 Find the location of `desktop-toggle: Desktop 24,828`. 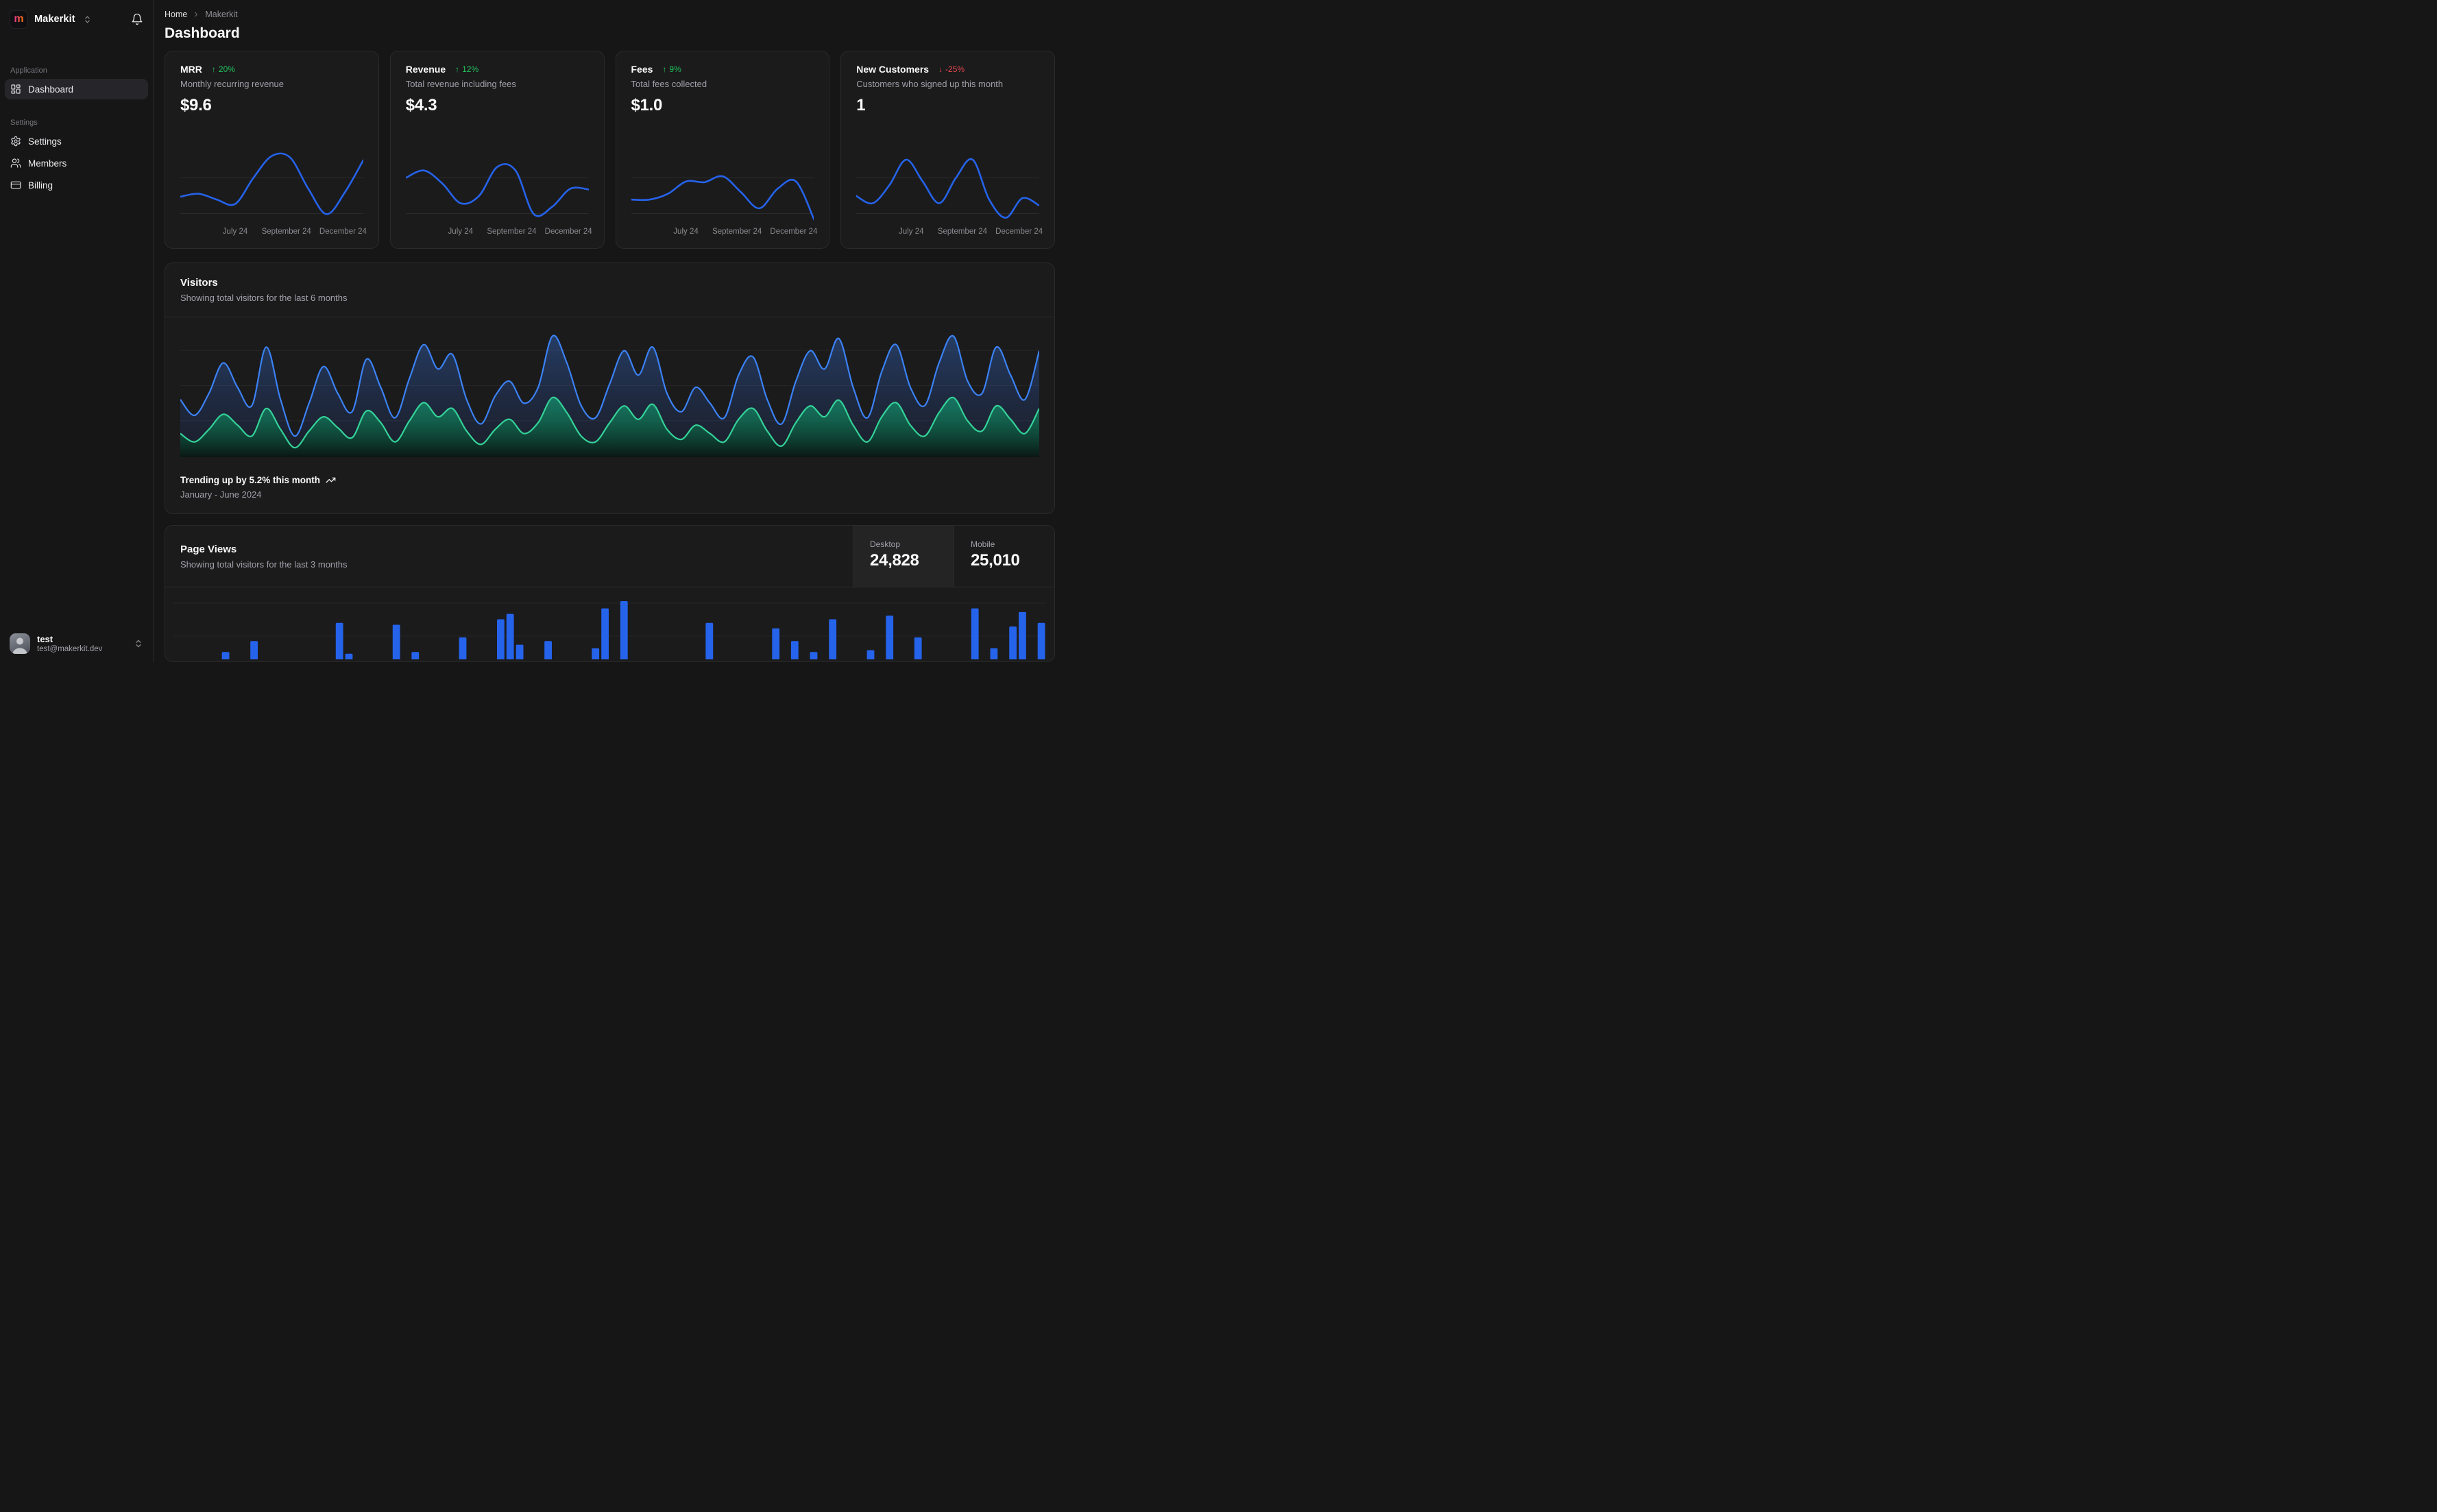

desktop-toggle: Desktop 24,828 is located at coordinates (903, 556).